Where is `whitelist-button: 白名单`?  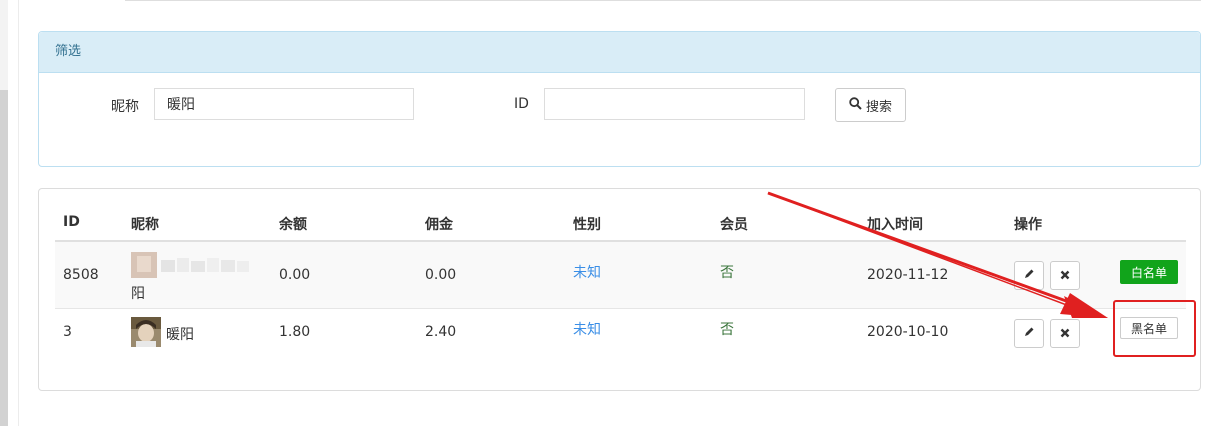 whitelist-button: 白名单 is located at coordinates (1149, 272).